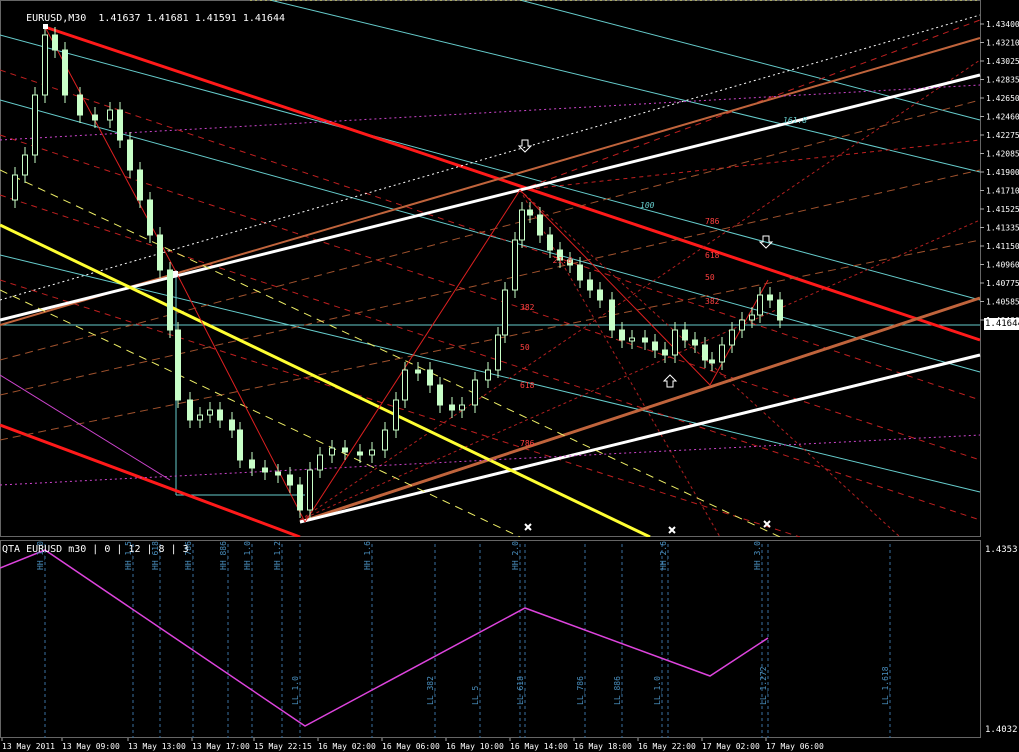 The width and height of the screenshot is (1019, 752). I want to click on hh-level-label: HH_886, so click(223, 555).